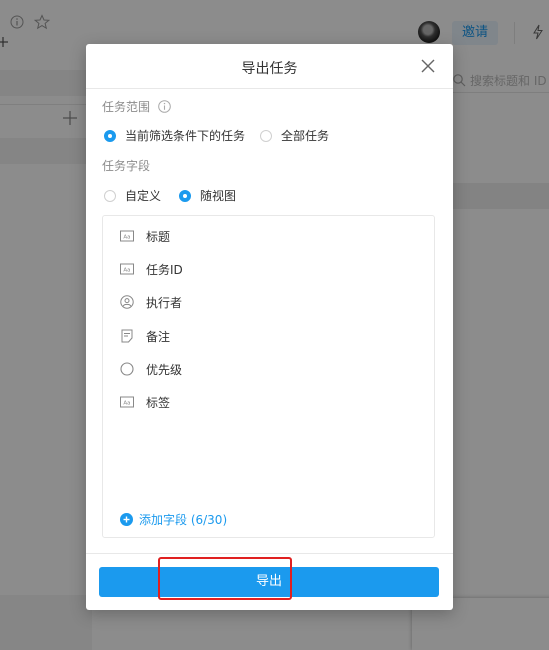 This screenshot has height=650, width=549. I want to click on fields-label: 任务字段, so click(126, 166).